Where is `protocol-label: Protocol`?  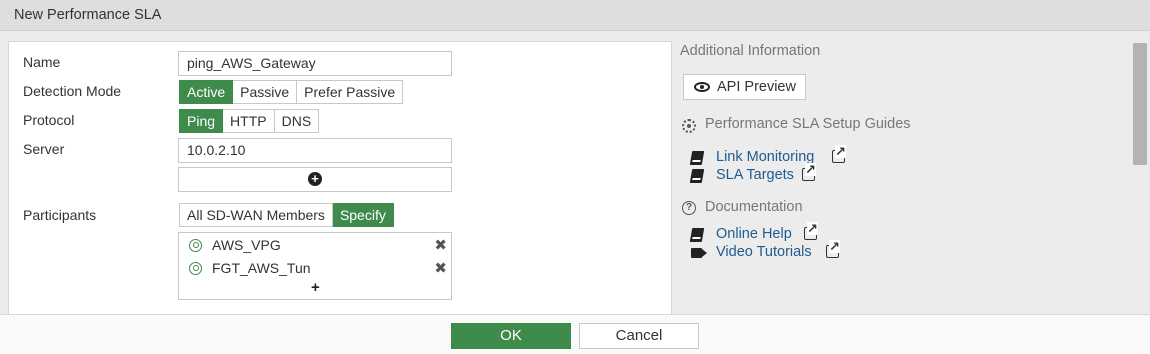 protocol-label: Protocol is located at coordinates (49, 120).